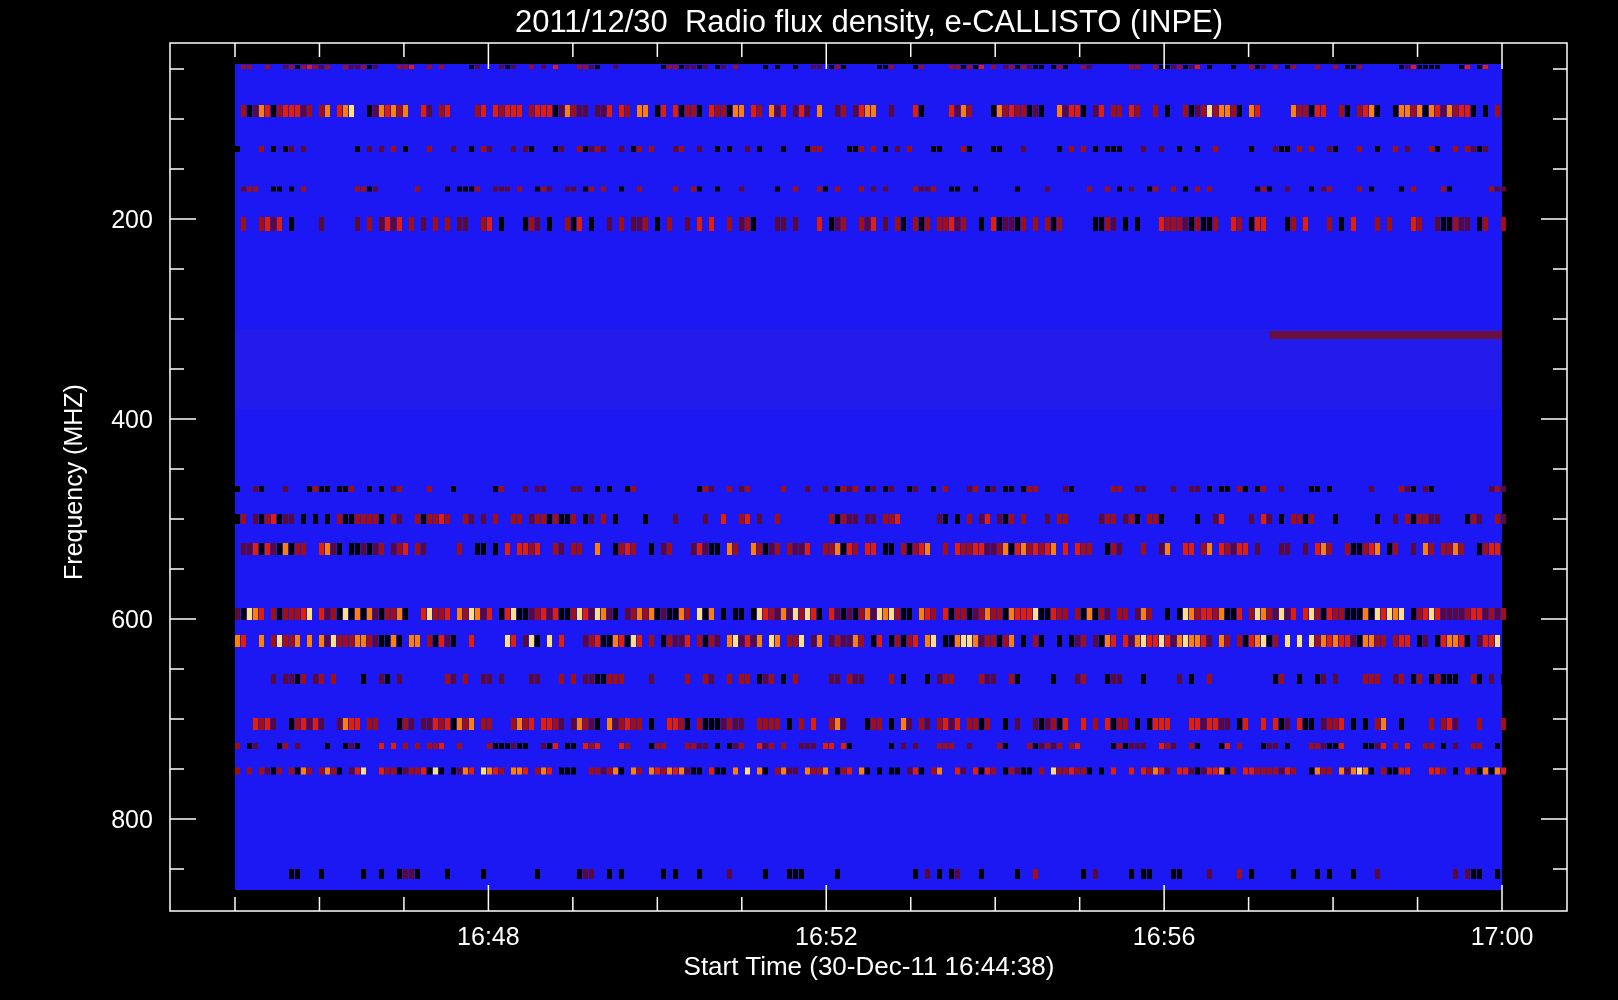  What do you see at coordinates (869, 21) in the screenshot?
I see `chart-title: 2011/12/30 Radio flux density, e-CALLISTO (INPE)` at bounding box center [869, 21].